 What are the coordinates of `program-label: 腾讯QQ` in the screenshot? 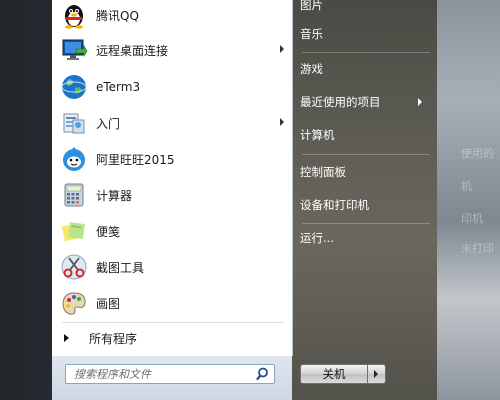 It's located at (117, 15).